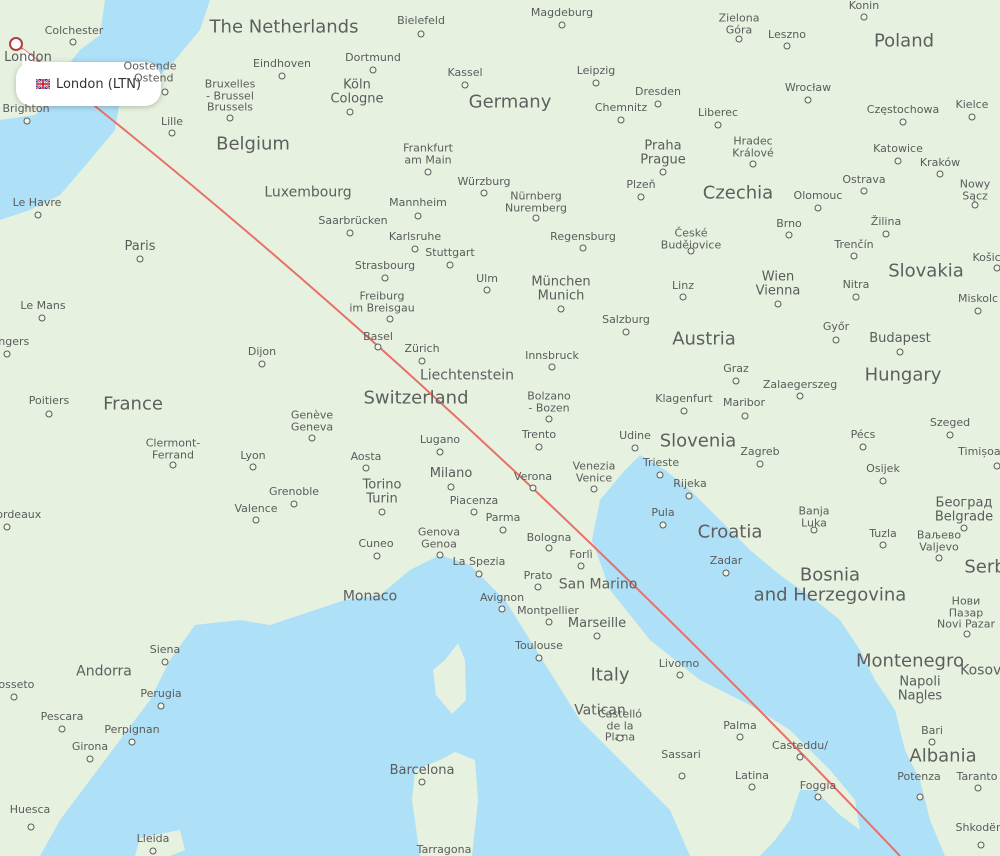  What do you see at coordinates (378, 337) in the screenshot?
I see `city-label-basel: Basel` at bounding box center [378, 337].